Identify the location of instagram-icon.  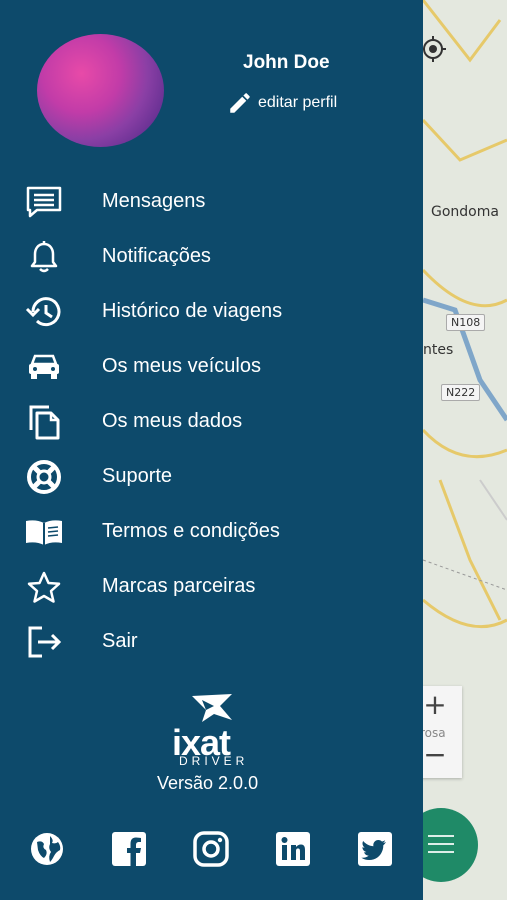
(211, 849).